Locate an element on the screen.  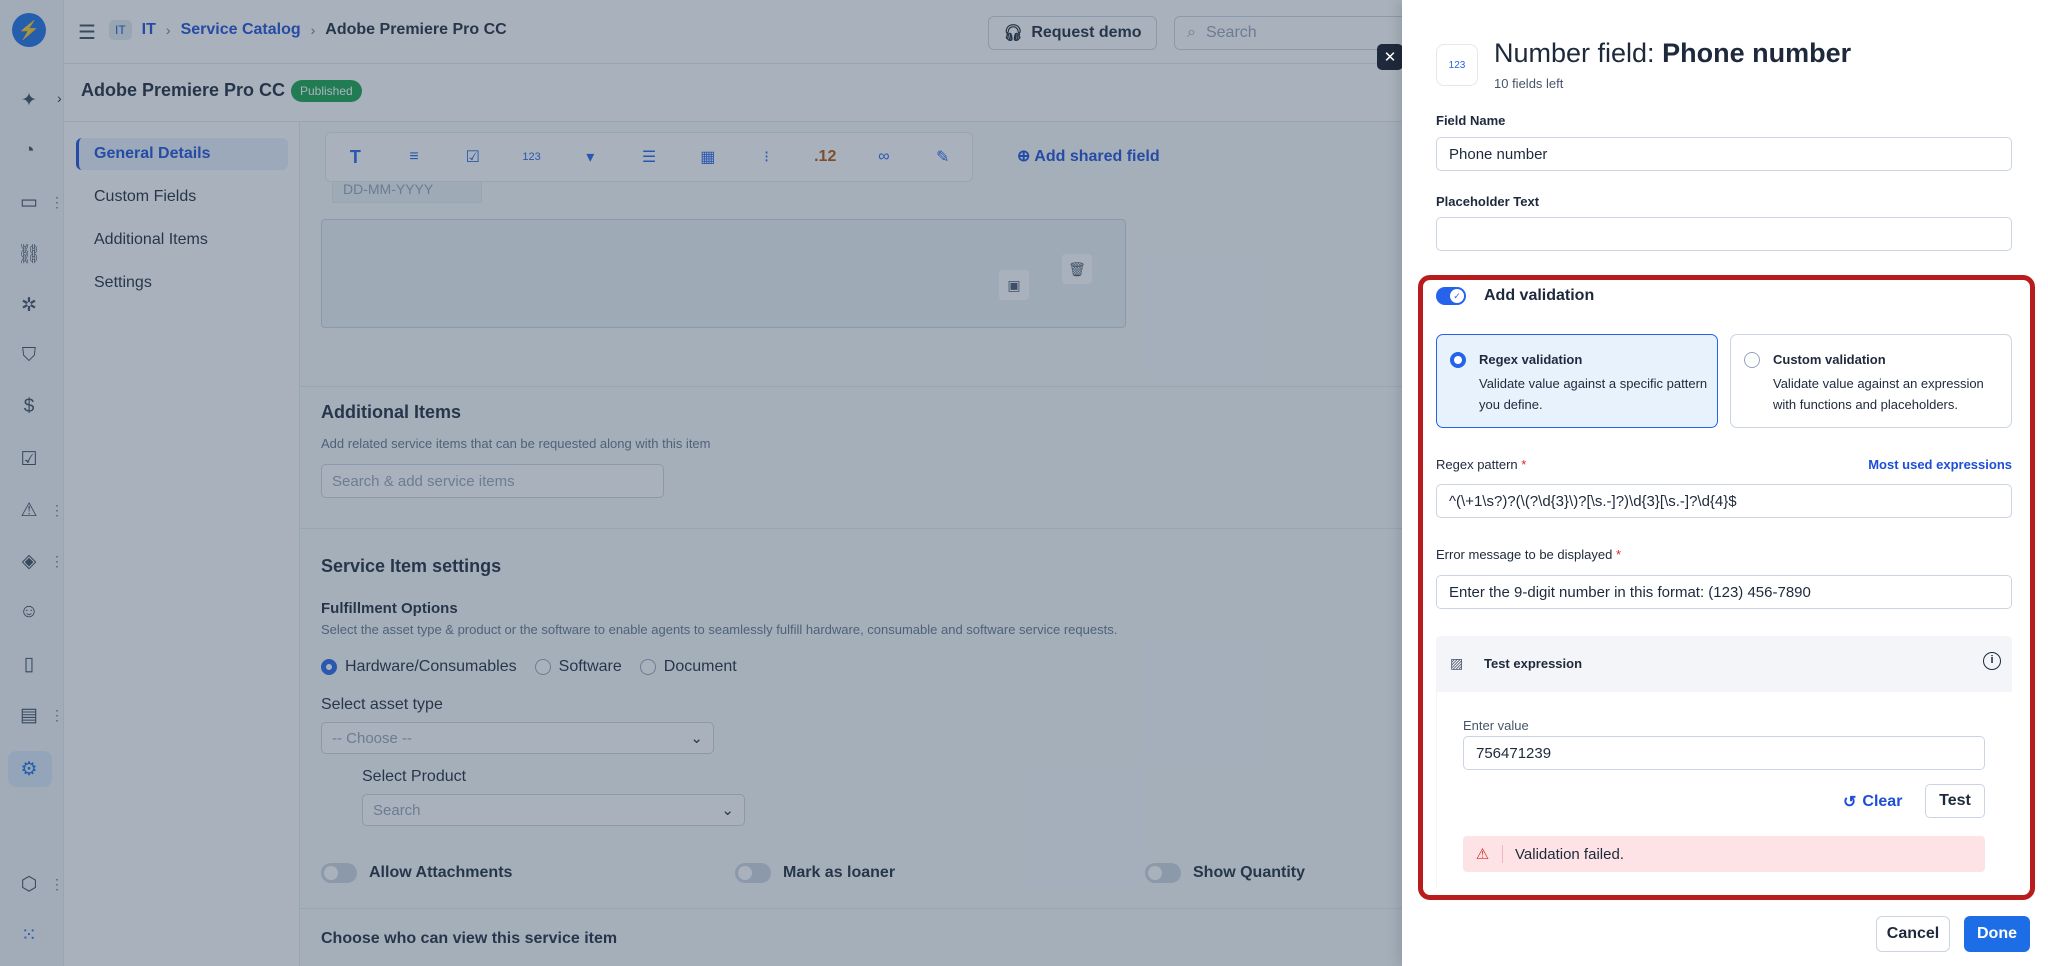
regex-pattern-label: Regex pattern * is located at coordinates (1481, 464).